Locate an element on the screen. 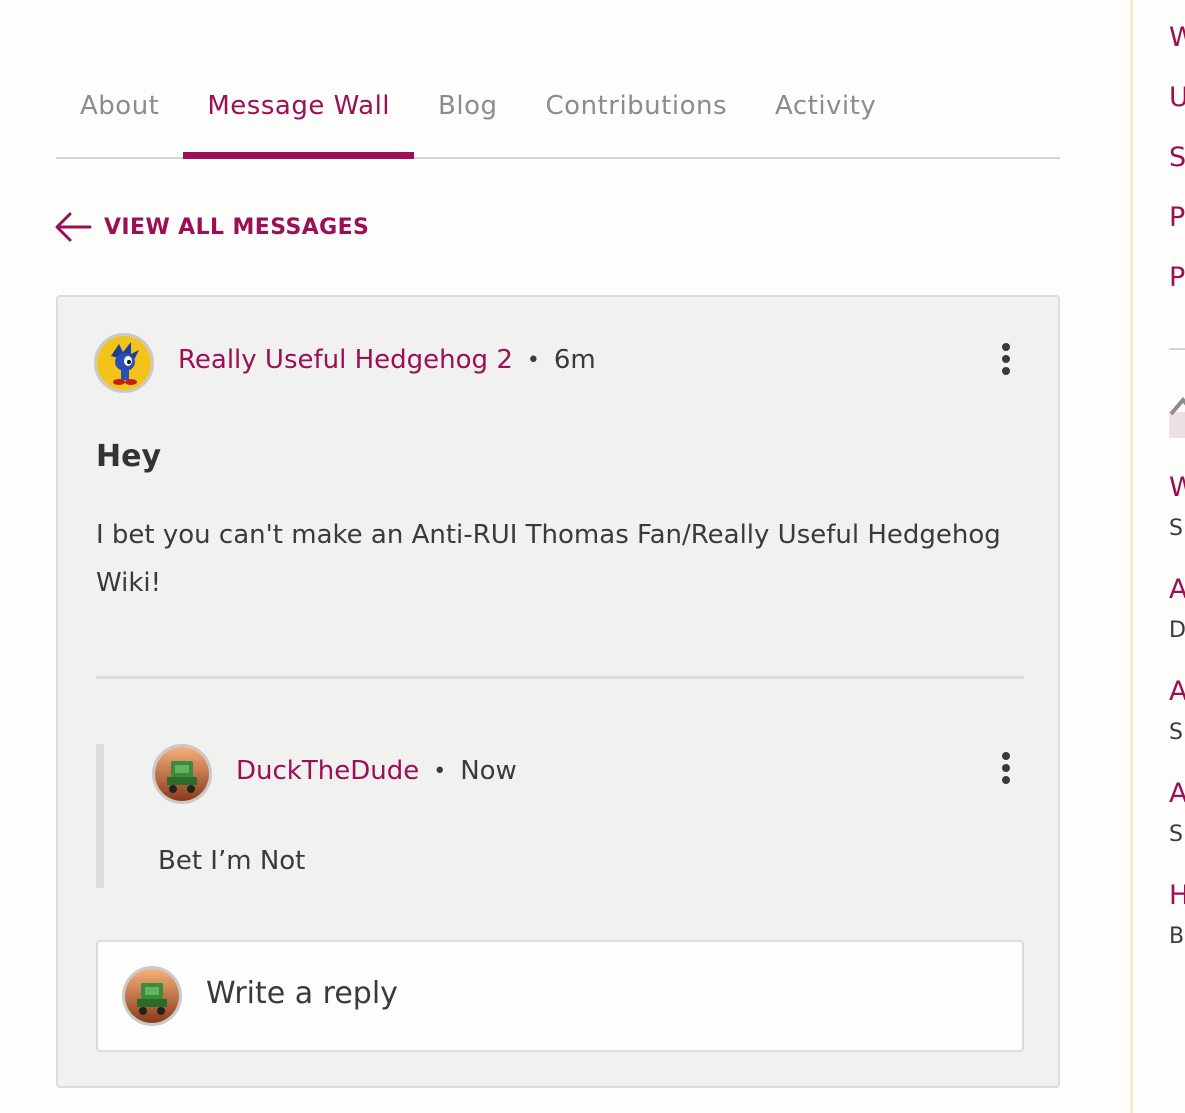 Image resolution: width=1185 pixels, height=1113 pixels. thread-author-name: Really Useful Hedgehog 2 is located at coordinates (345, 360).